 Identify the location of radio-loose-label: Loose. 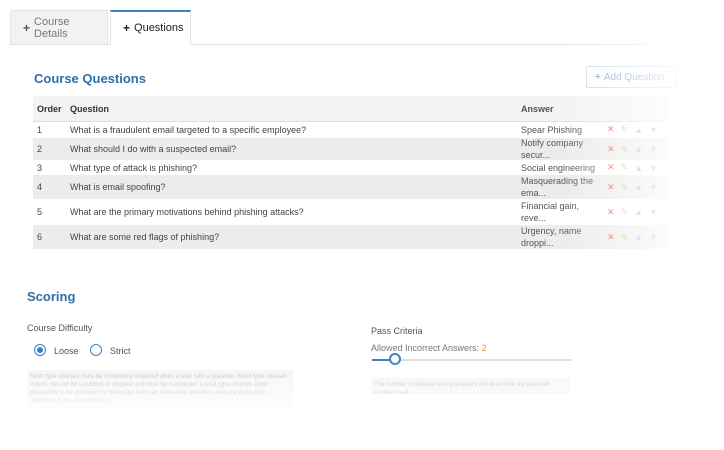
(66, 351).